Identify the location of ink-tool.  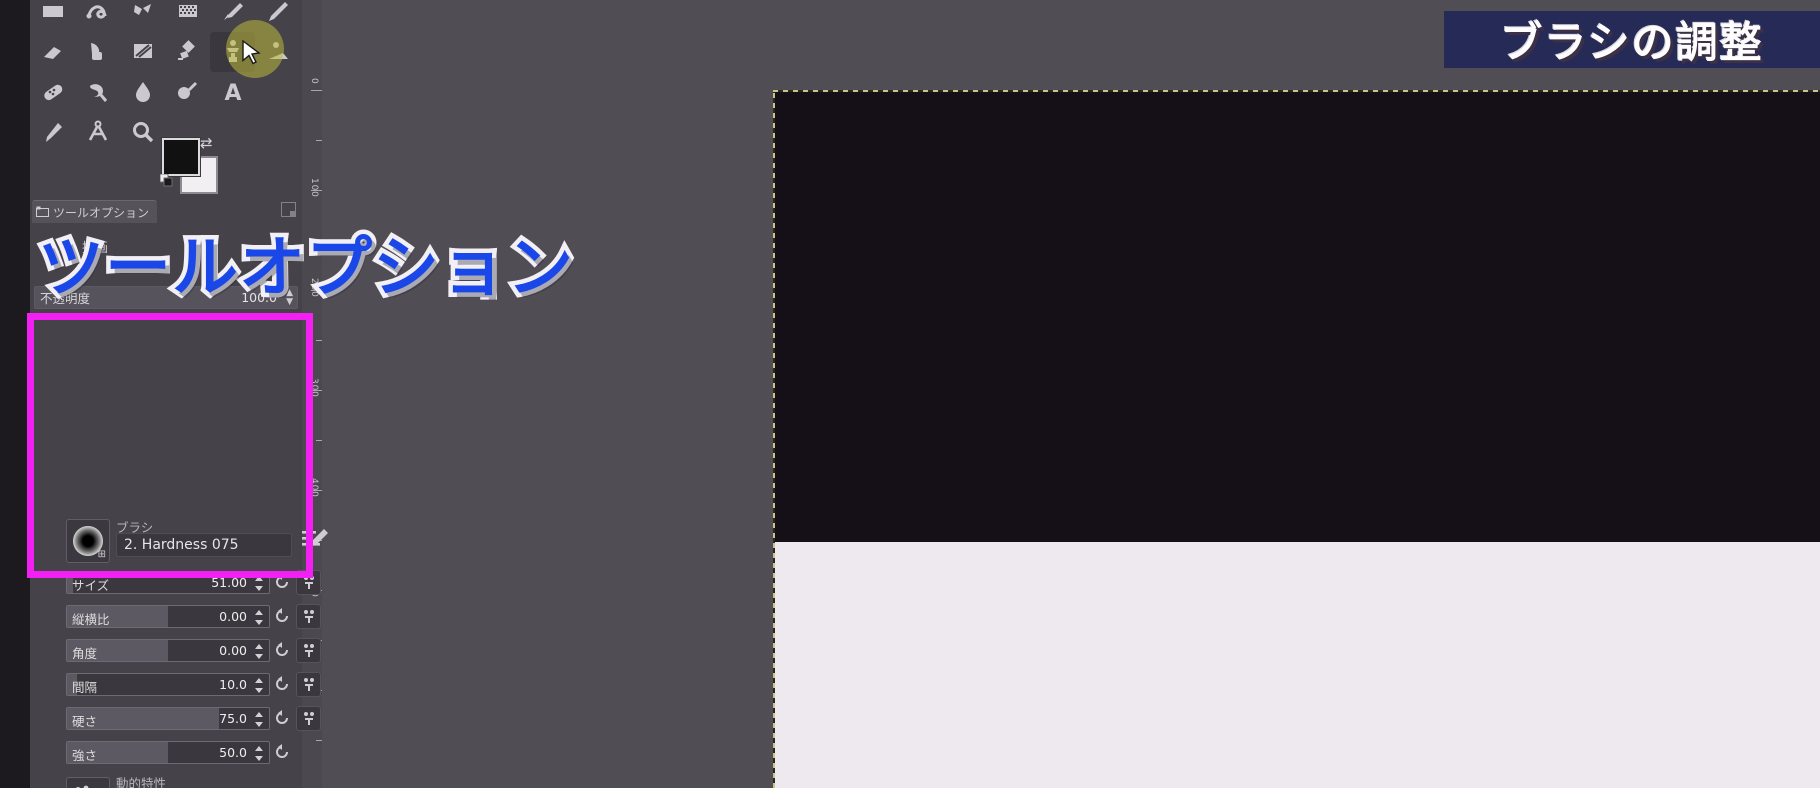
(97, 52).